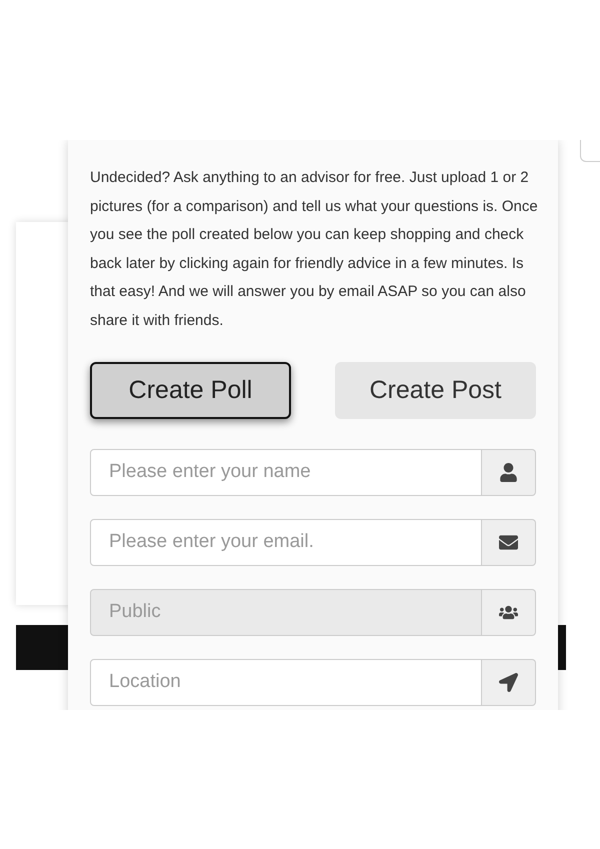  Describe the element at coordinates (286, 542) in the screenshot. I see `input-field: Please enter your email.` at that location.